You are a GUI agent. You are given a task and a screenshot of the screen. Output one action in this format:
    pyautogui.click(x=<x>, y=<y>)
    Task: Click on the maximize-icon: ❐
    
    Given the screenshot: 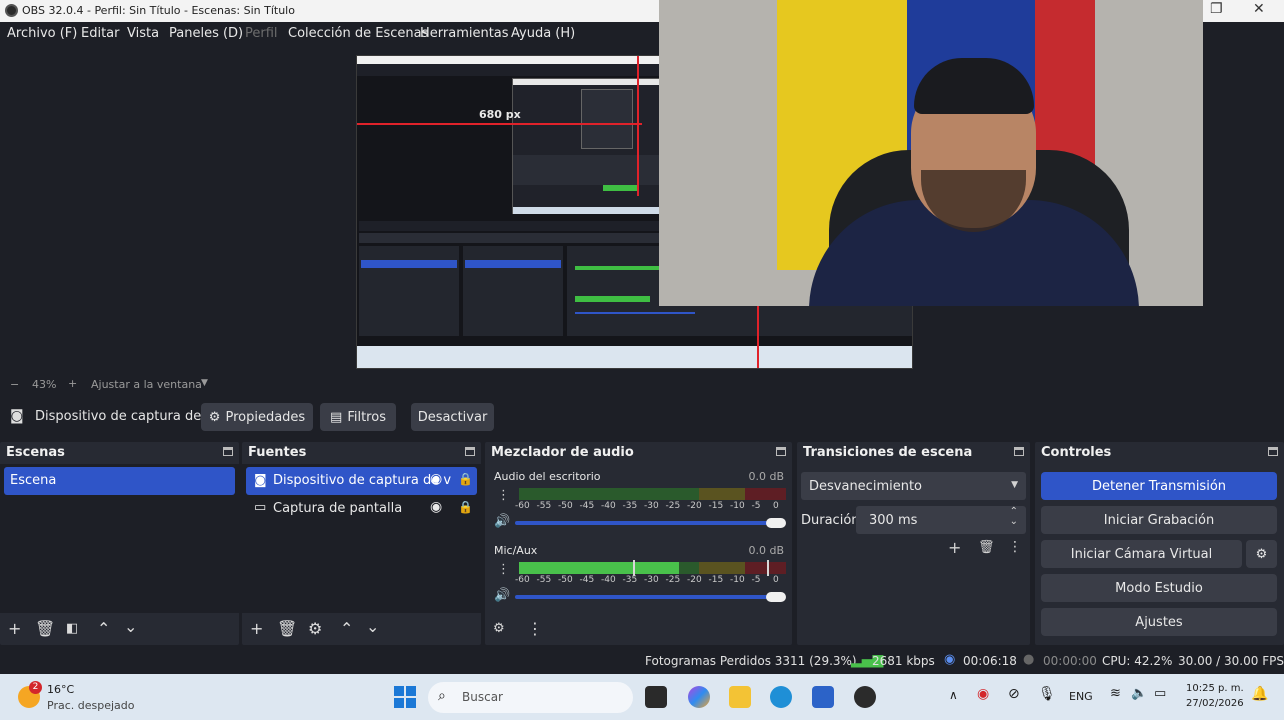 What is the action you would take?
    pyautogui.click(x=1216, y=9)
    